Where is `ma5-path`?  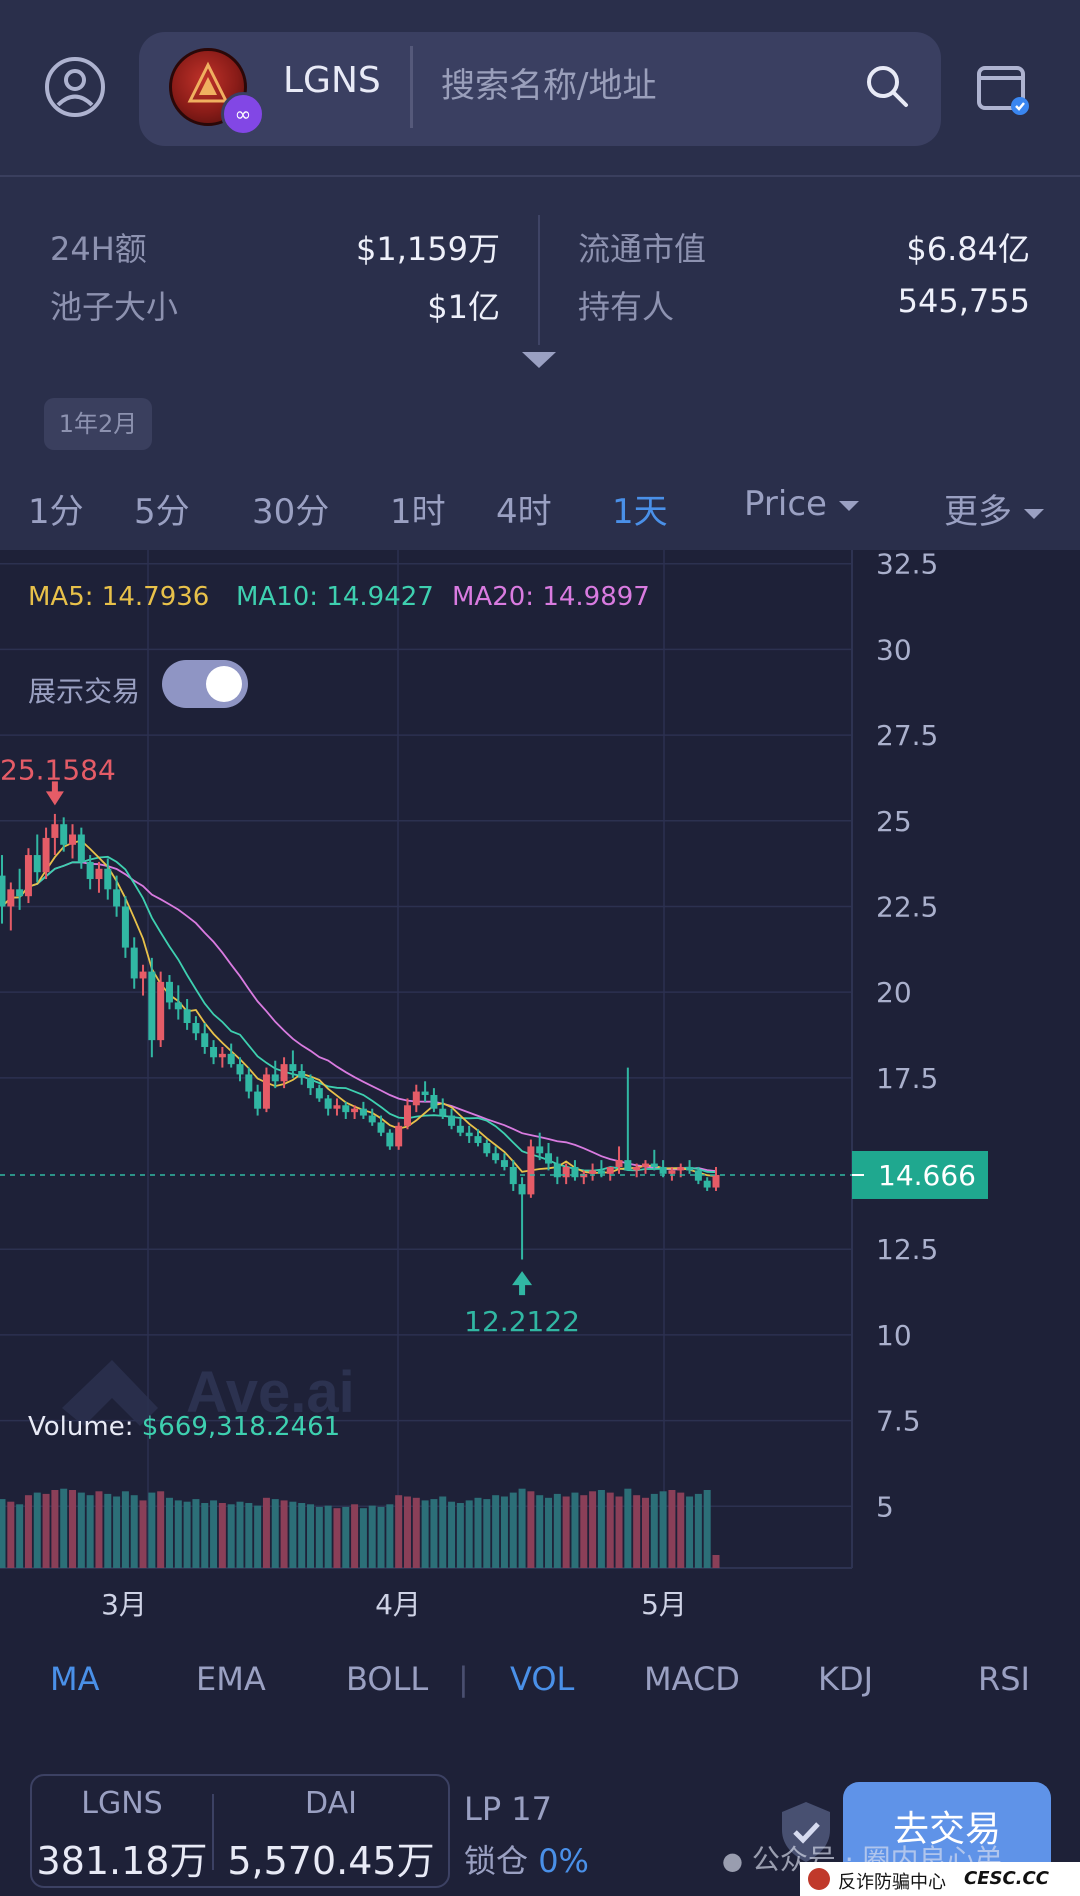
ma5-path is located at coordinates (359, 1008).